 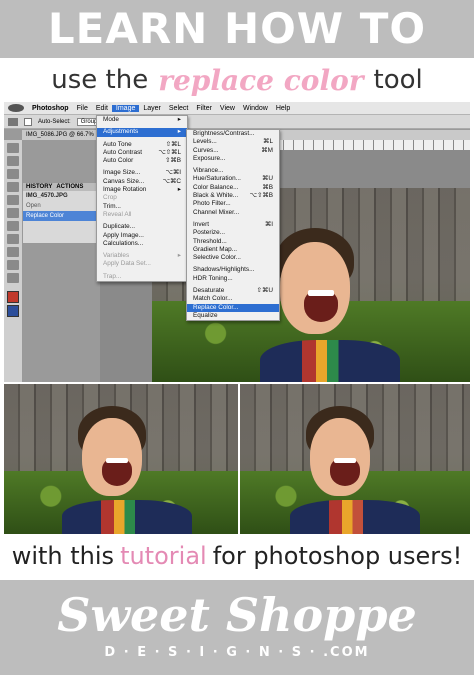 What do you see at coordinates (13, 239) in the screenshot?
I see `pen-tool-icon` at bounding box center [13, 239].